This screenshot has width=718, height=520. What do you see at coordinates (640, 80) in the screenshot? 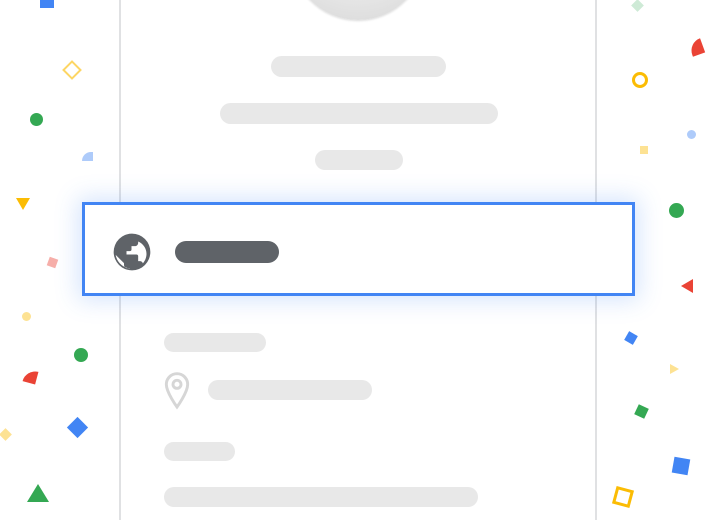
I see `confetti-yellow-ring` at bounding box center [640, 80].